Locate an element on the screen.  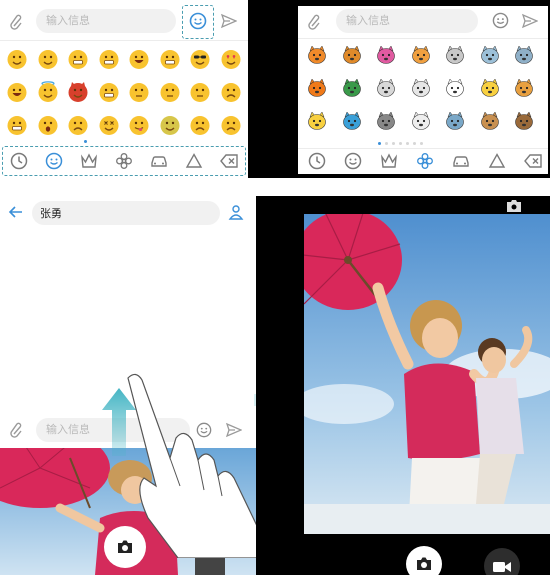
emoji-frown-icon is located at coordinates (200, 125).